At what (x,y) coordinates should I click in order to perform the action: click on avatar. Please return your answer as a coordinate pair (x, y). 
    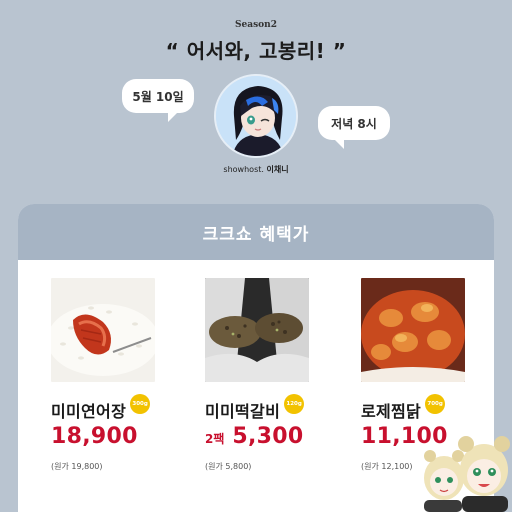
    Looking at the image, I should click on (256, 116).